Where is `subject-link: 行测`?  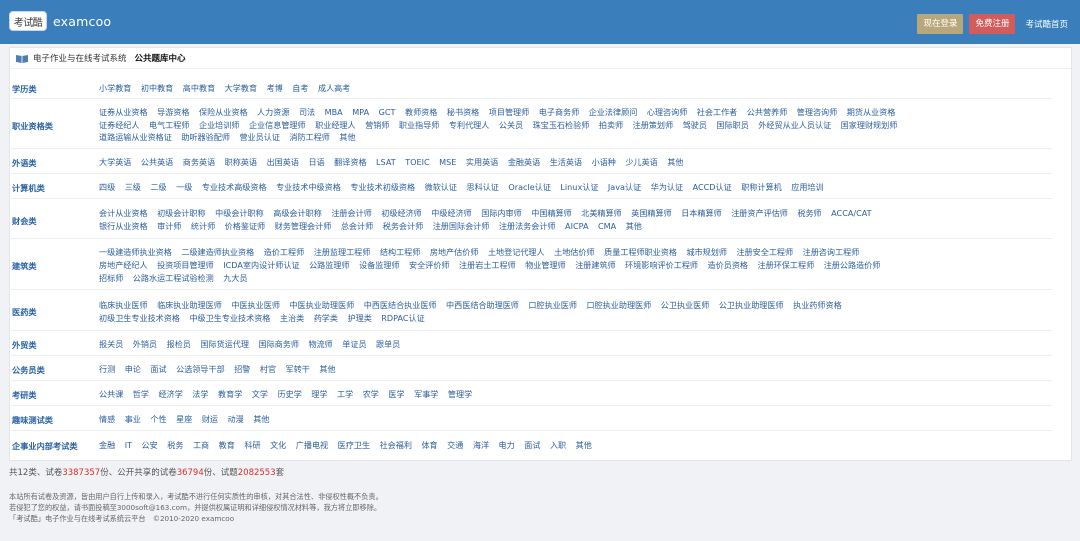
subject-link: 行测 is located at coordinates (107, 369).